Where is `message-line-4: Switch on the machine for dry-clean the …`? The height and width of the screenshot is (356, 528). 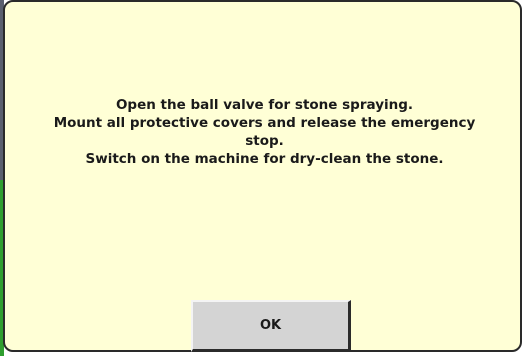
message-line-4: Switch on the machine for dry-clean the … is located at coordinates (264, 159).